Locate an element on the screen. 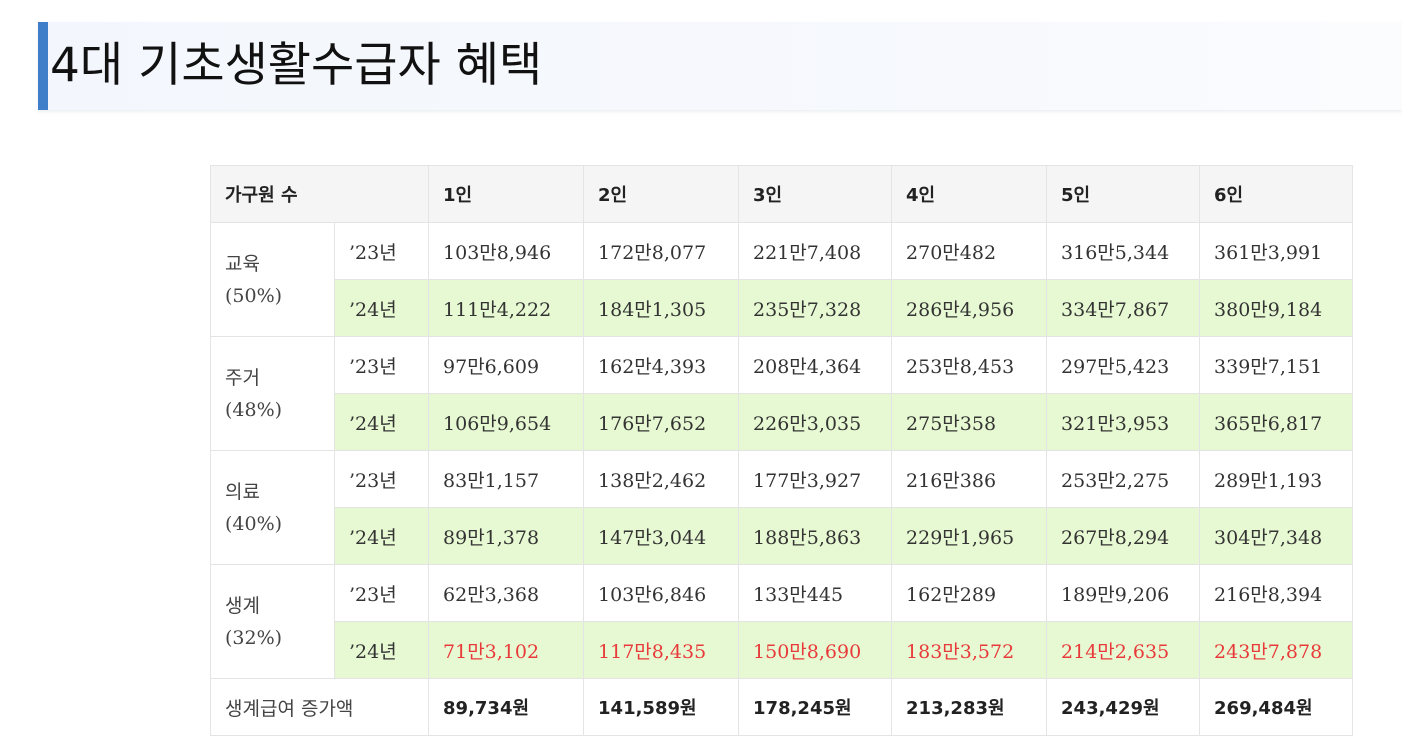 The height and width of the screenshot is (749, 1402). value-cell: 216만386 is located at coordinates (969, 479).